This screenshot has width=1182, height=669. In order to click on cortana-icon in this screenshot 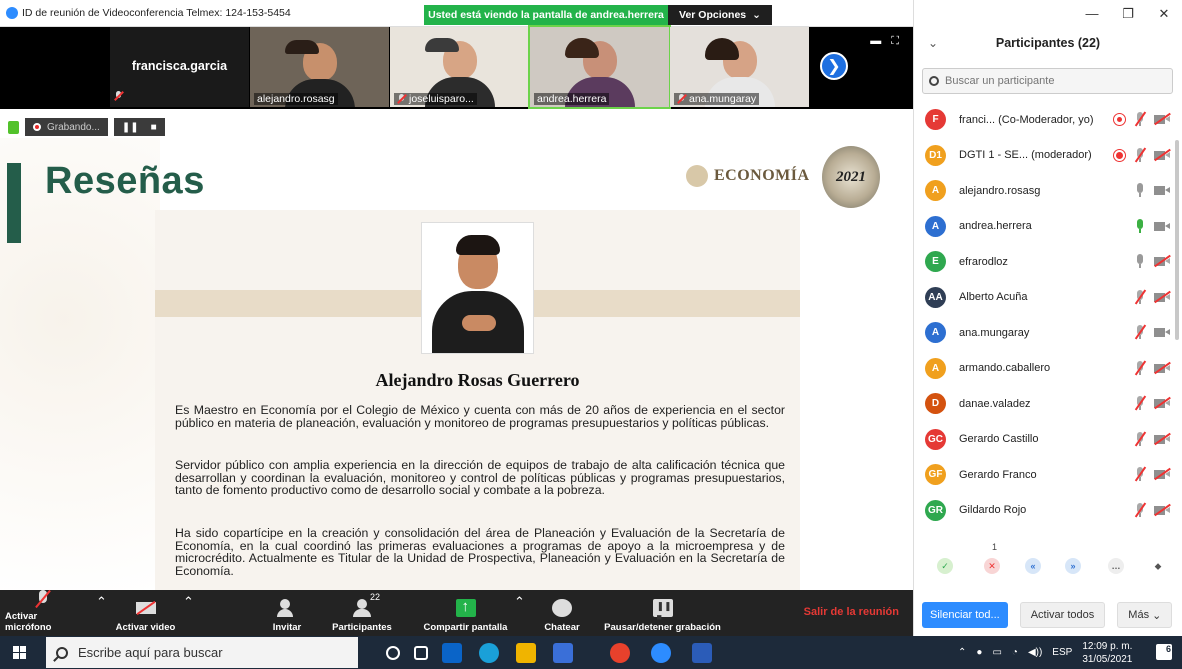, I will do `click(393, 653)`.